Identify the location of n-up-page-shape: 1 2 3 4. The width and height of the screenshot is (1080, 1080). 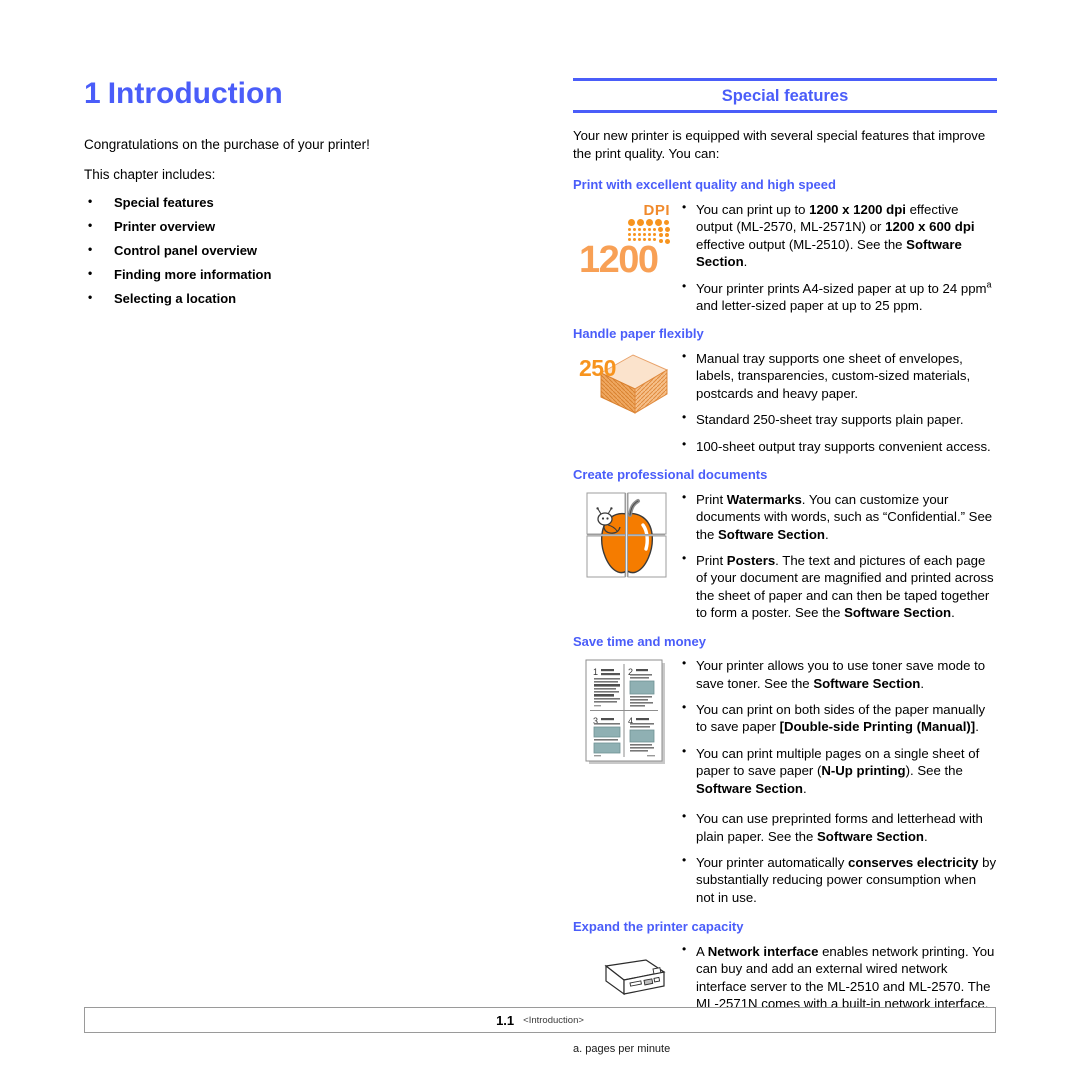
(625, 712).